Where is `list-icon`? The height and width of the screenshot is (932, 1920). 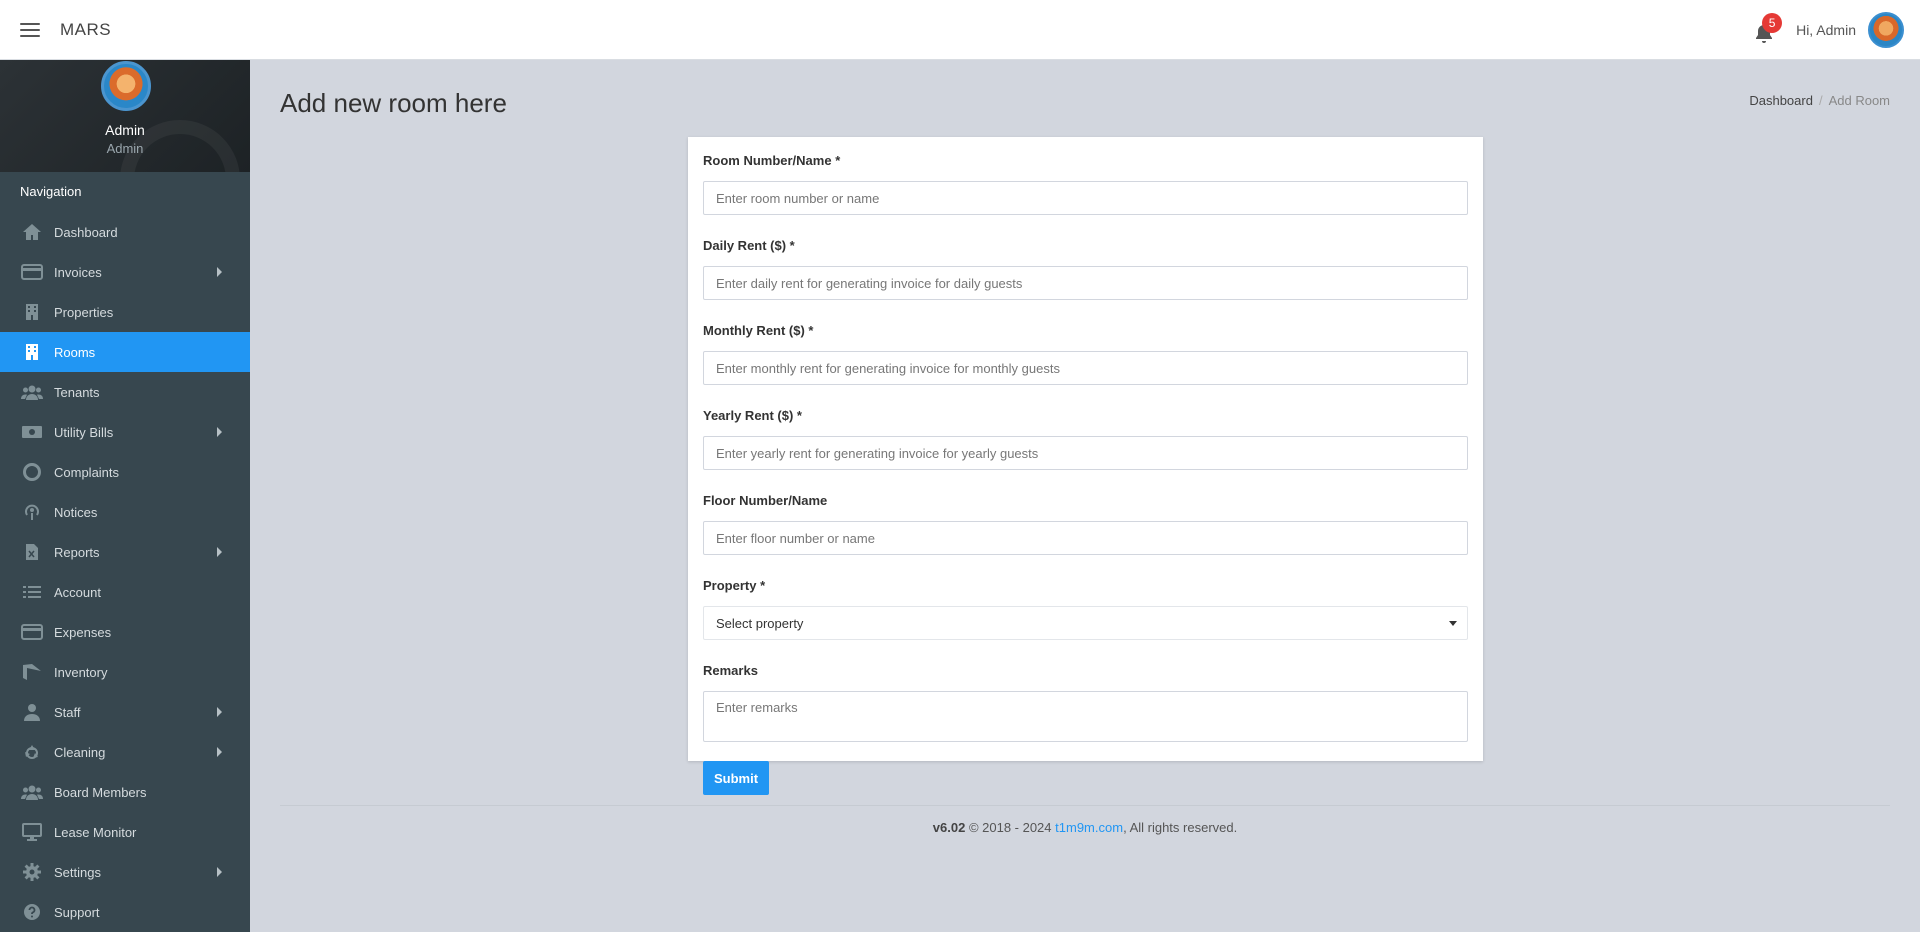
list-icon is located at coordinates (32, 592).